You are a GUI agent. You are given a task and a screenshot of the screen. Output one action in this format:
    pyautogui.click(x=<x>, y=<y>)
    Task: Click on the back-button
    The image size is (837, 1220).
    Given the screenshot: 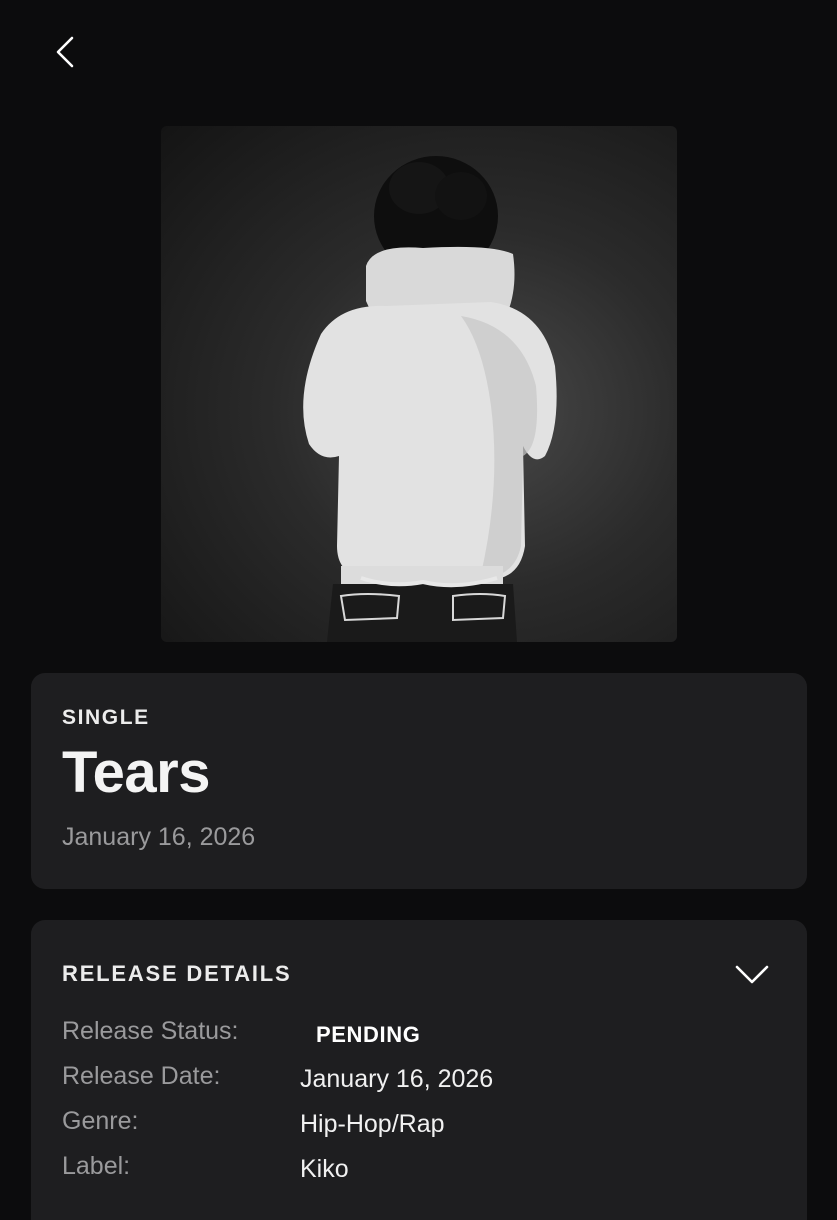 What is the action you would take?
    pyautogui.click(x=66, y=52)
    